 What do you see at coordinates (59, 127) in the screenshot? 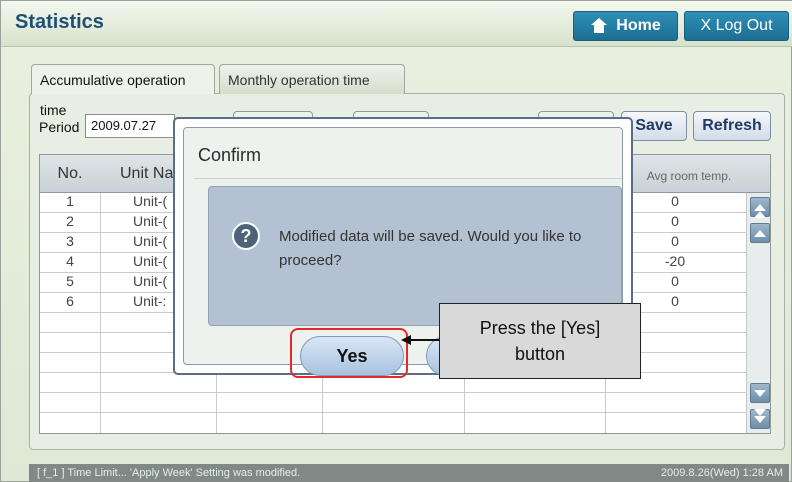
I see `period-label: Period` at bounding box center [59, 127].